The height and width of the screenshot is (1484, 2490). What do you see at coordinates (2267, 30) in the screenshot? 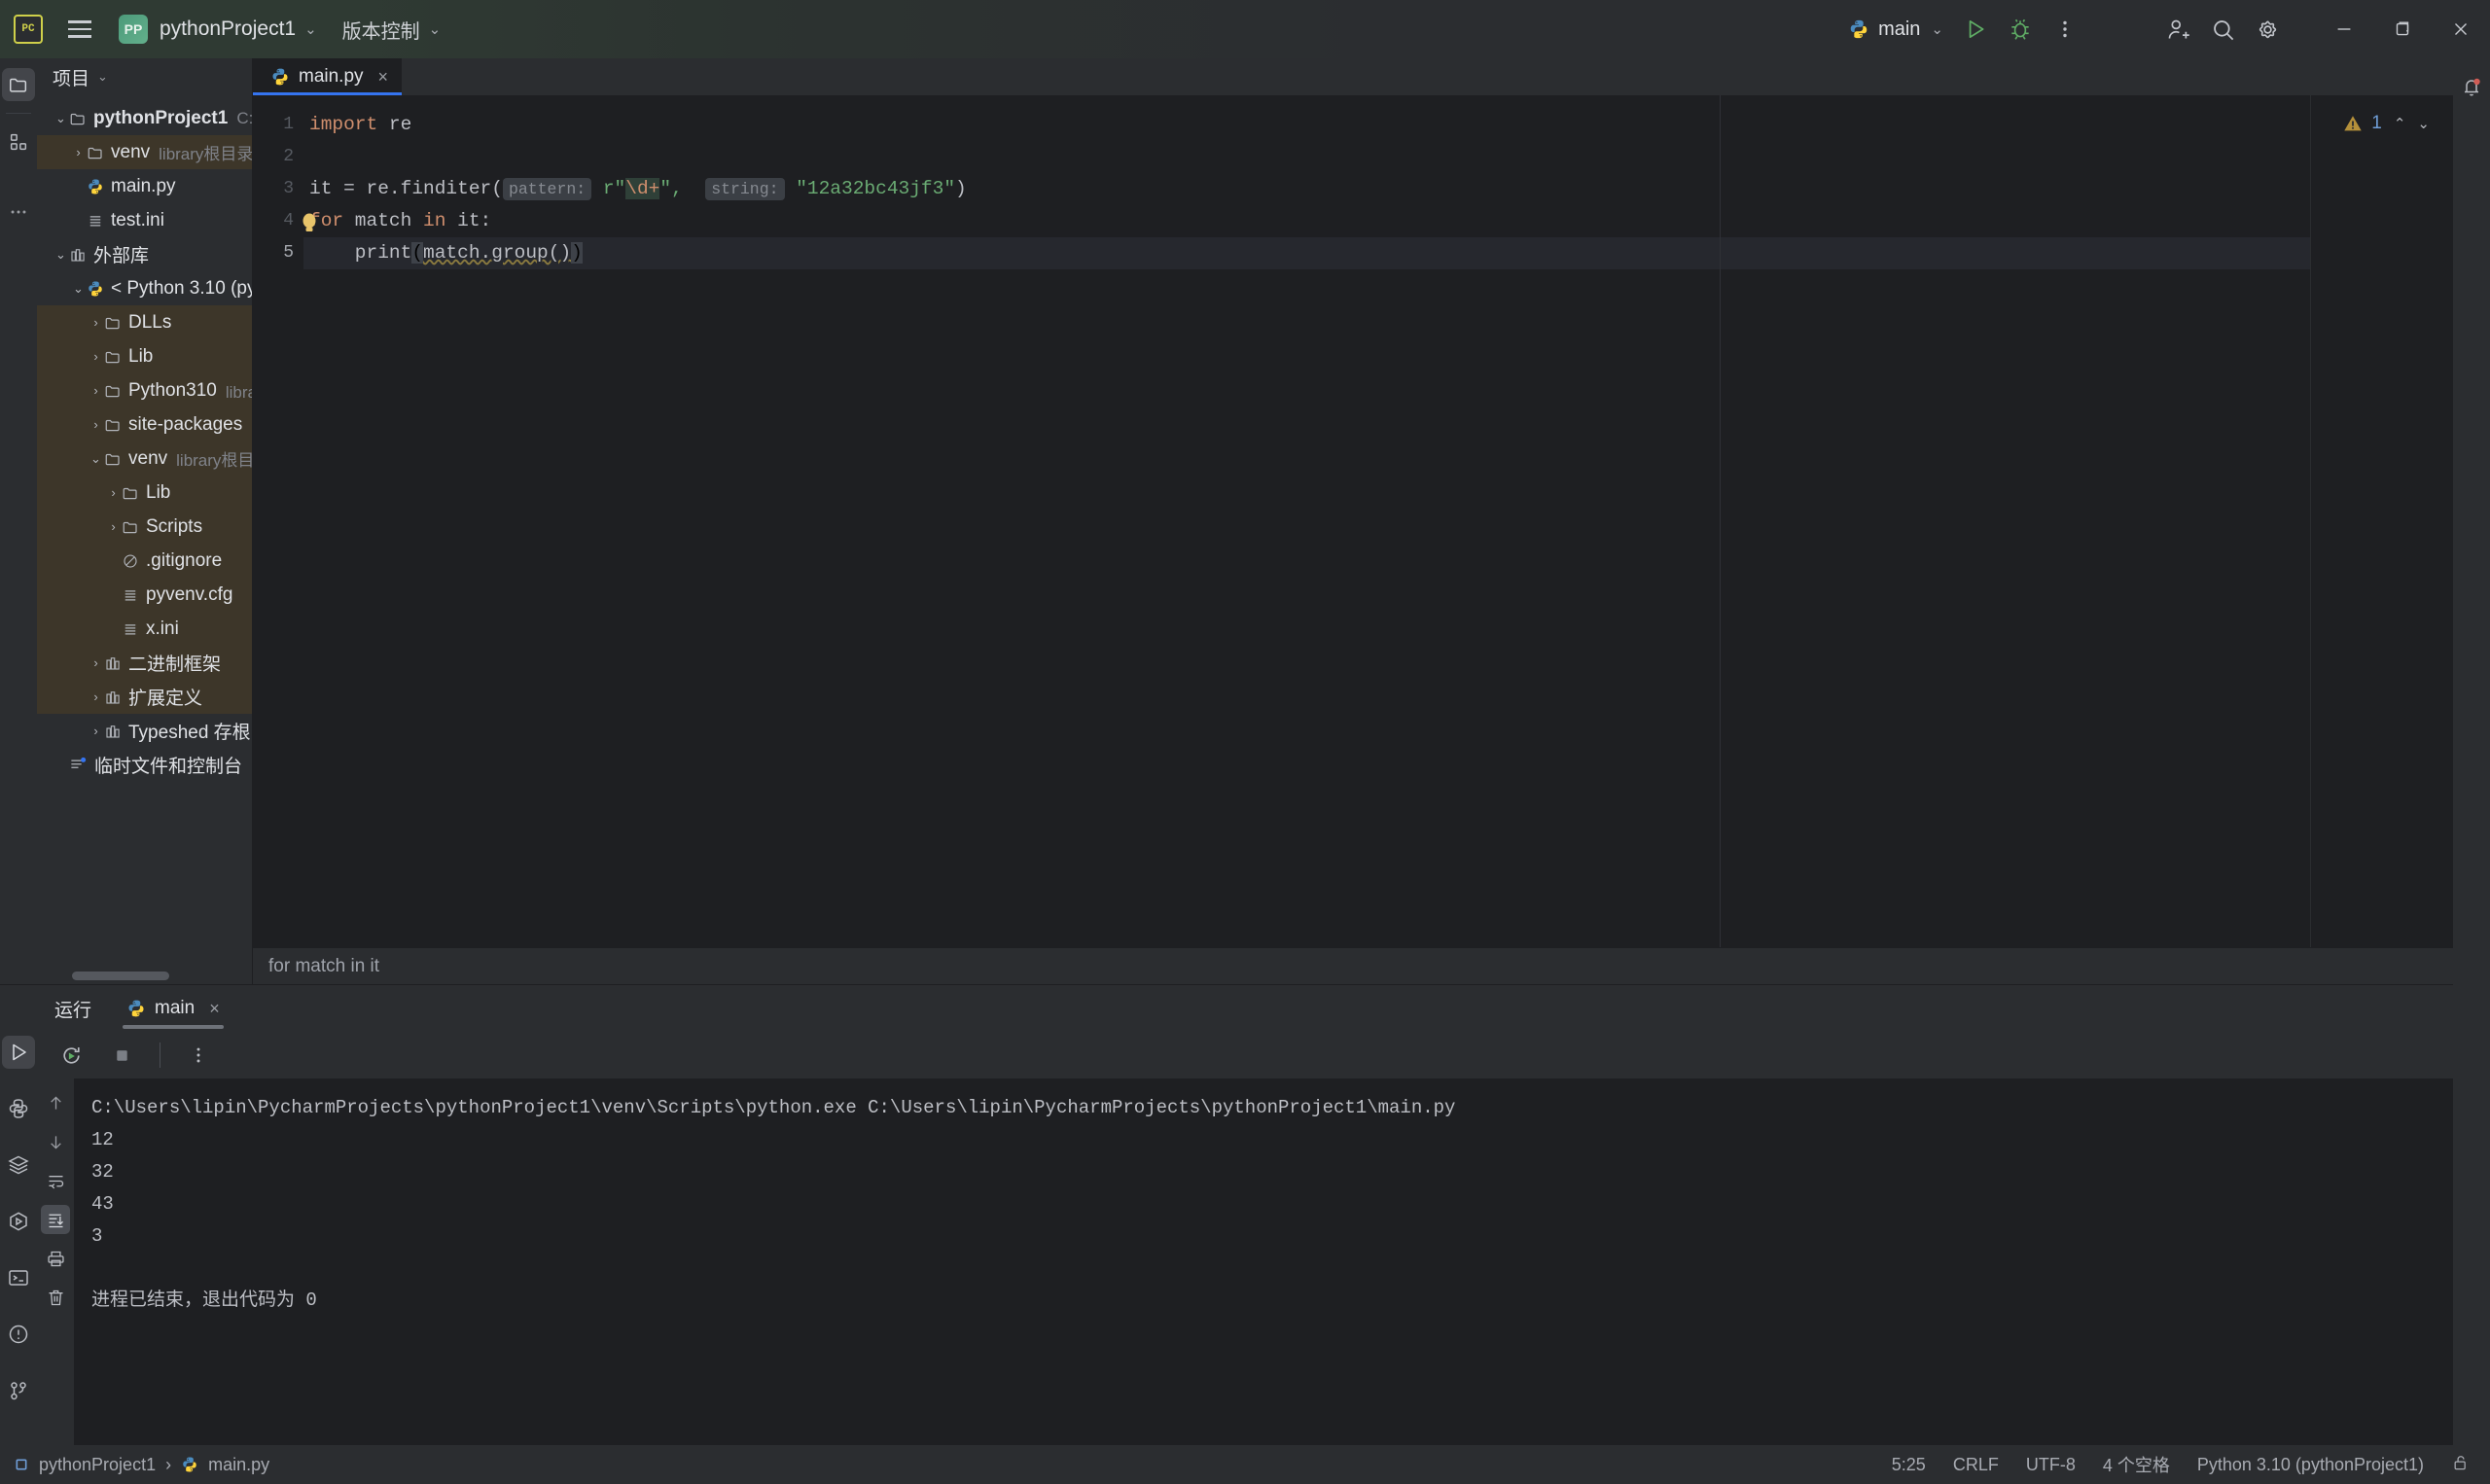
I see `settings-button` at bounding box center [2267, 30].